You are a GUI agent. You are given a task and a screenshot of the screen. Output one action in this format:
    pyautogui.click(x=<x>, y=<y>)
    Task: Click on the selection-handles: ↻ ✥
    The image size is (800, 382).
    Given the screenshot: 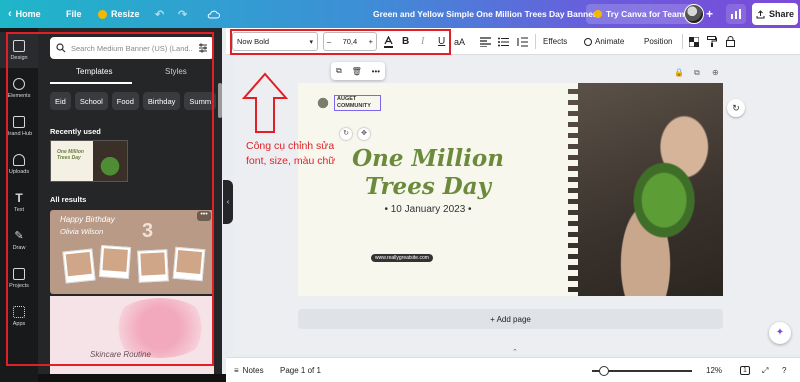 What is the action you would take?
    pyautogui.click(x=355, y=134)
    